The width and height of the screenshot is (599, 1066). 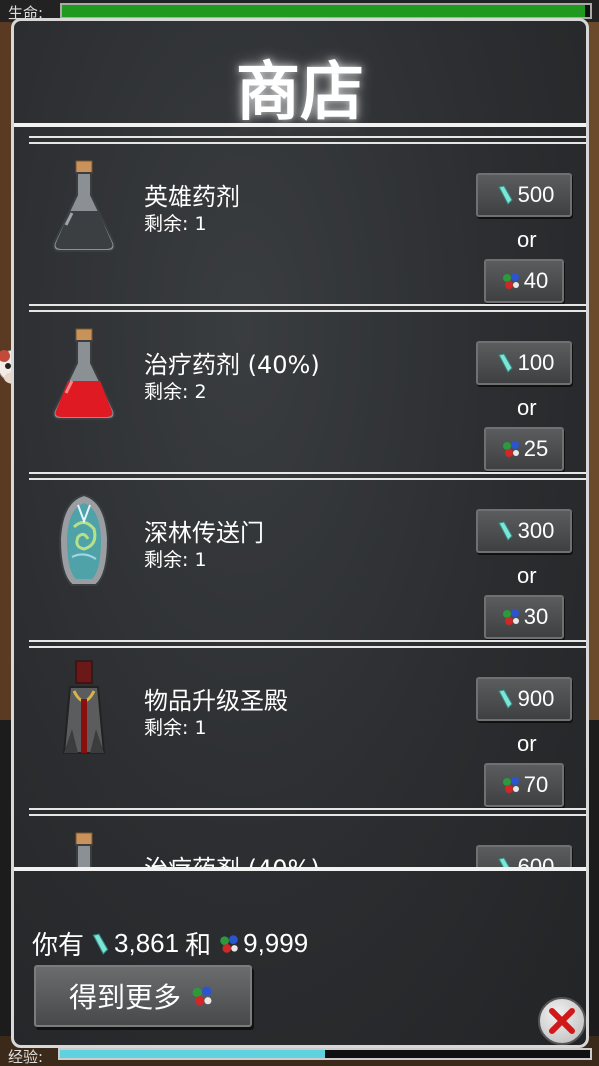 What do you see at coordinates (175, 392) in the screenshot?
I see `item-stock: 剩余: 2` at bounding box center [175, 392].